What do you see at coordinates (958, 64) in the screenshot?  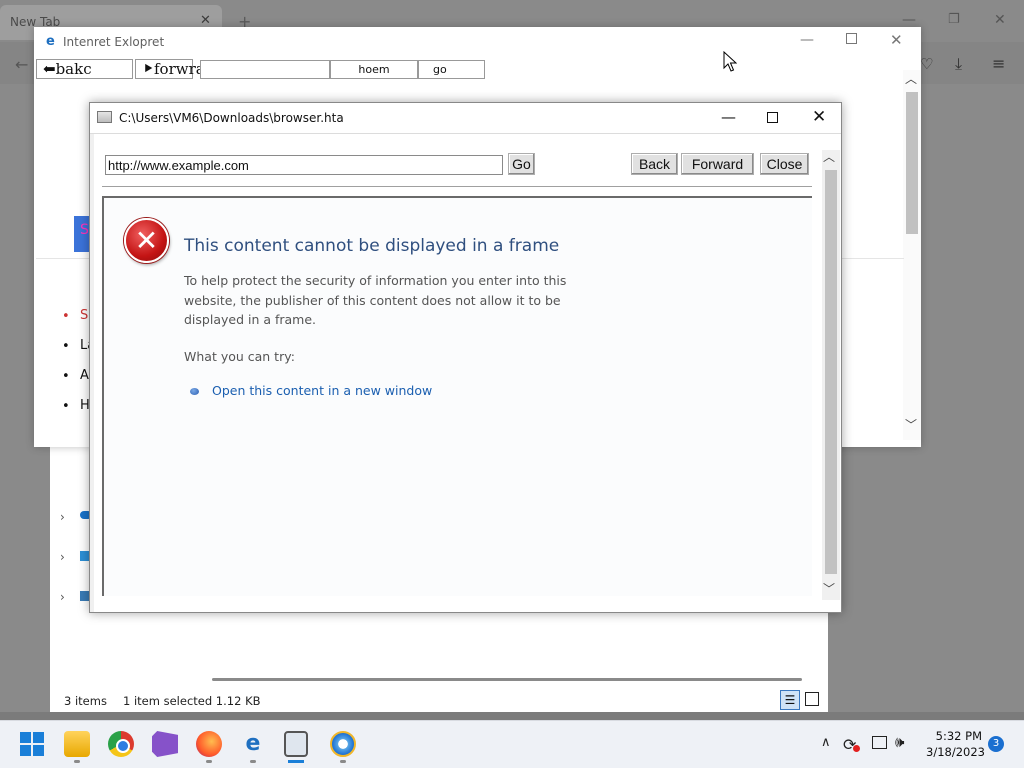 I see `download-icon: ⤓` at bounding box center [958, 64].